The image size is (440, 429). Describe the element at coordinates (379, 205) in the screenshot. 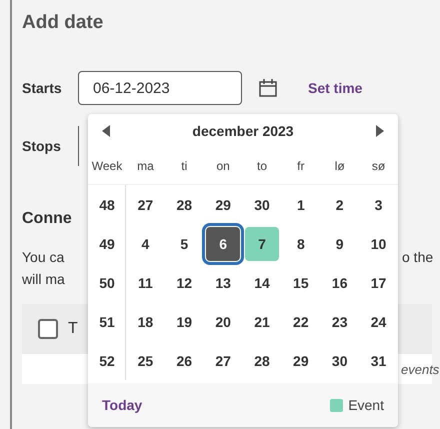

I see `calendar-day: 3` at that location.